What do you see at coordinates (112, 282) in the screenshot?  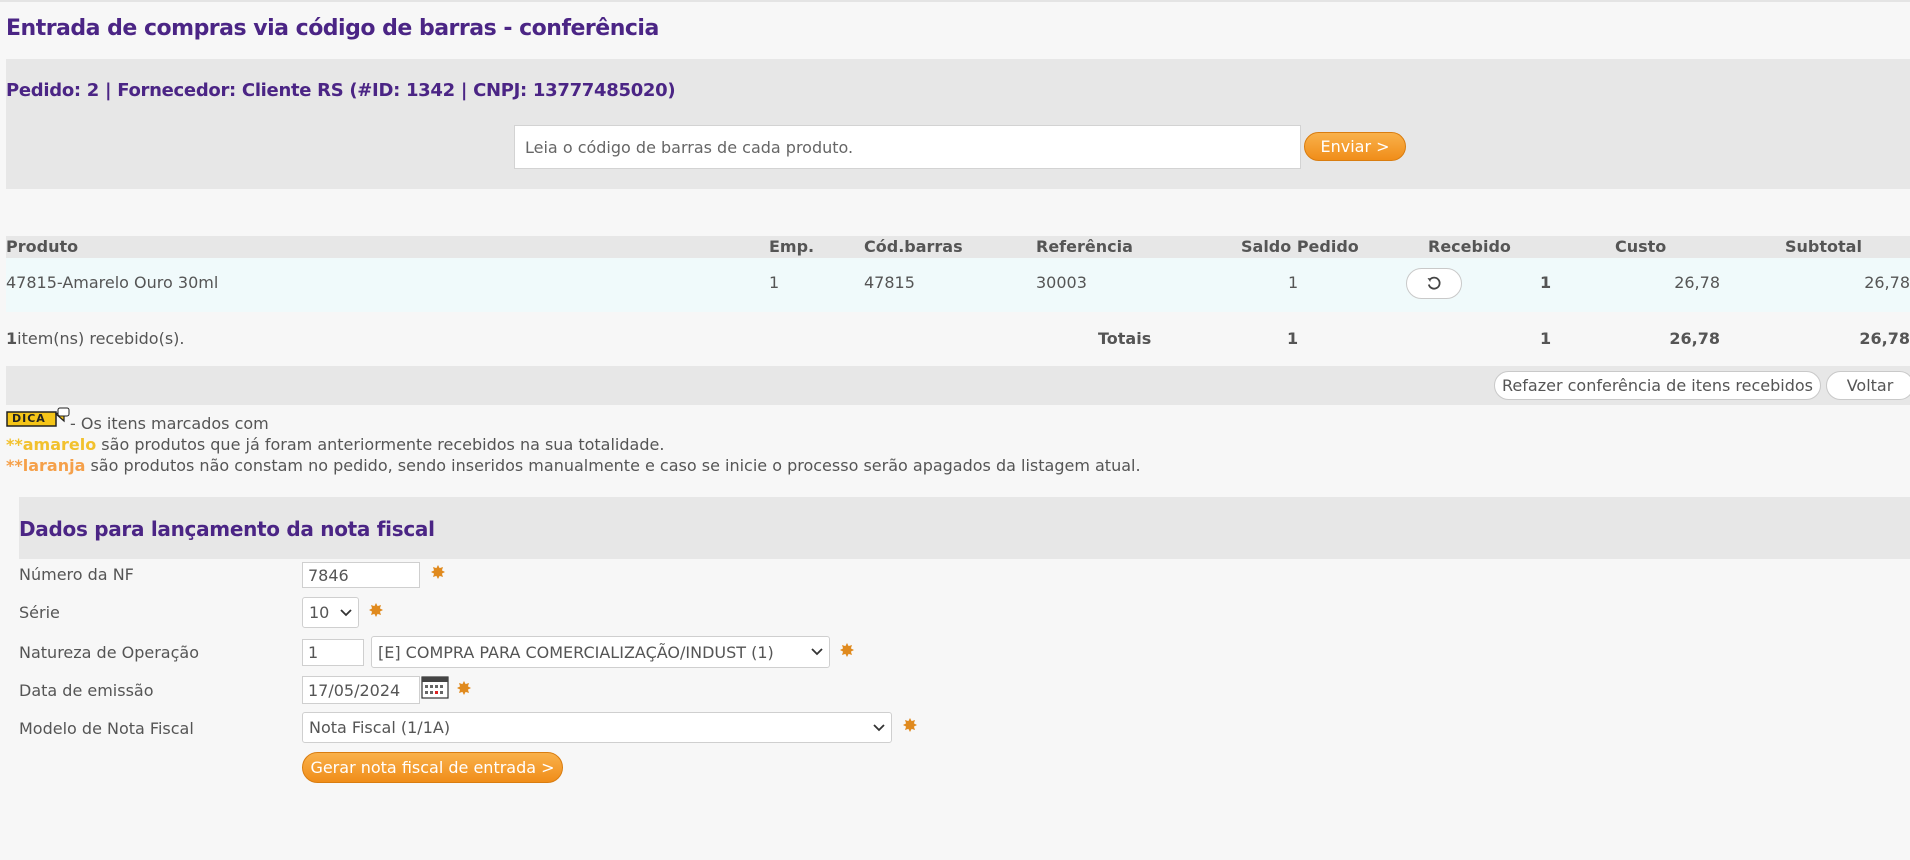 I see `cell-produto: 47815-Amarelo Ouro 30ml` at bounding box center [112, 282].